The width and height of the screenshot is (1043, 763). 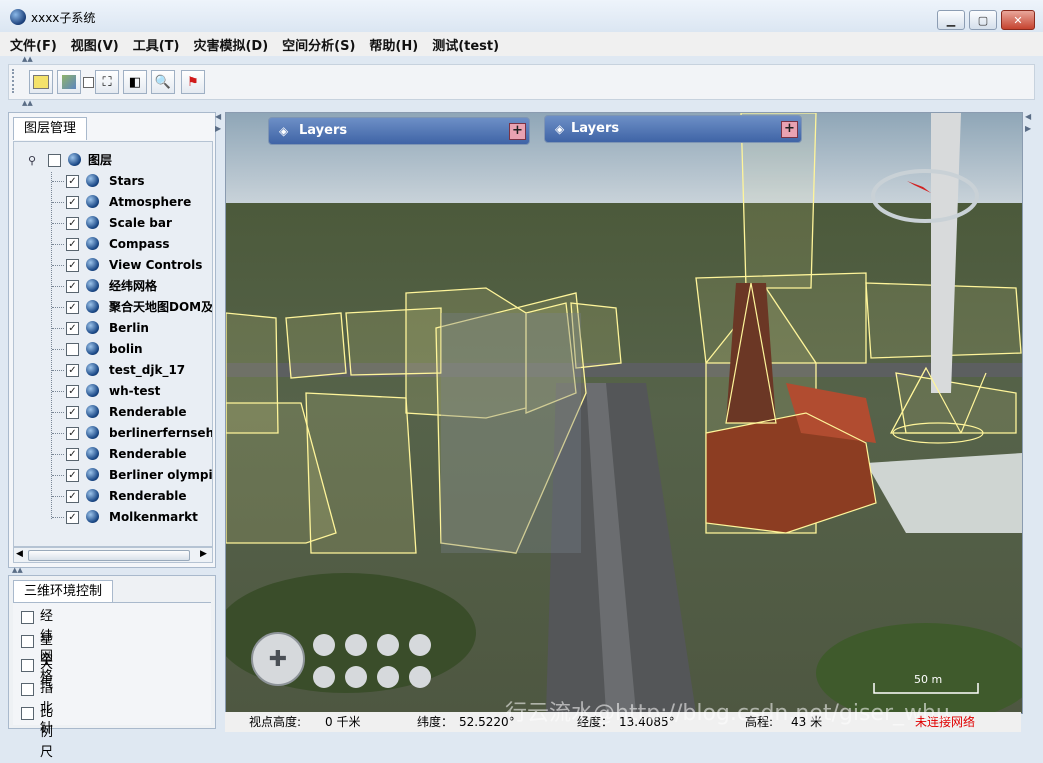 What do you see at coordinates (356, 645) in the screenshot?
I see `rotate-left-icon` at bounding box center [356, 645].